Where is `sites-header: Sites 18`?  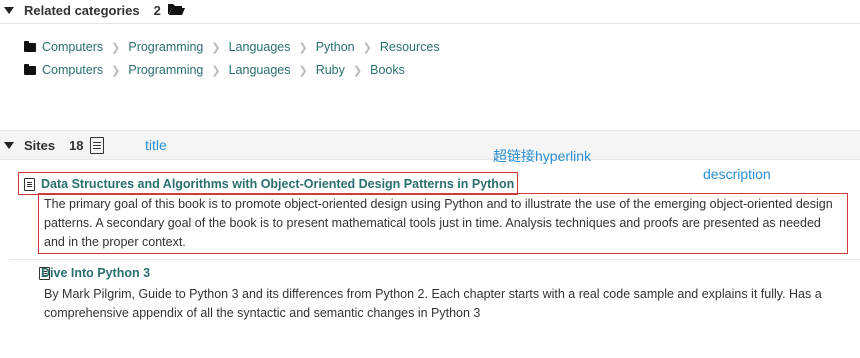 sites-header: Sites 18 is located at coordinates (52, 145).